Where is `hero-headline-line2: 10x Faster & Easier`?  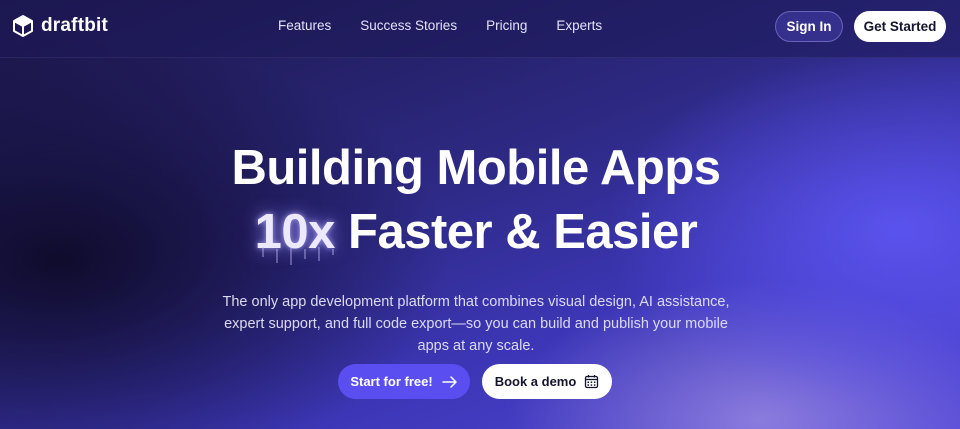 hero-headline-line2: 10x Faster & Easier is located at coordinates (476, 232).